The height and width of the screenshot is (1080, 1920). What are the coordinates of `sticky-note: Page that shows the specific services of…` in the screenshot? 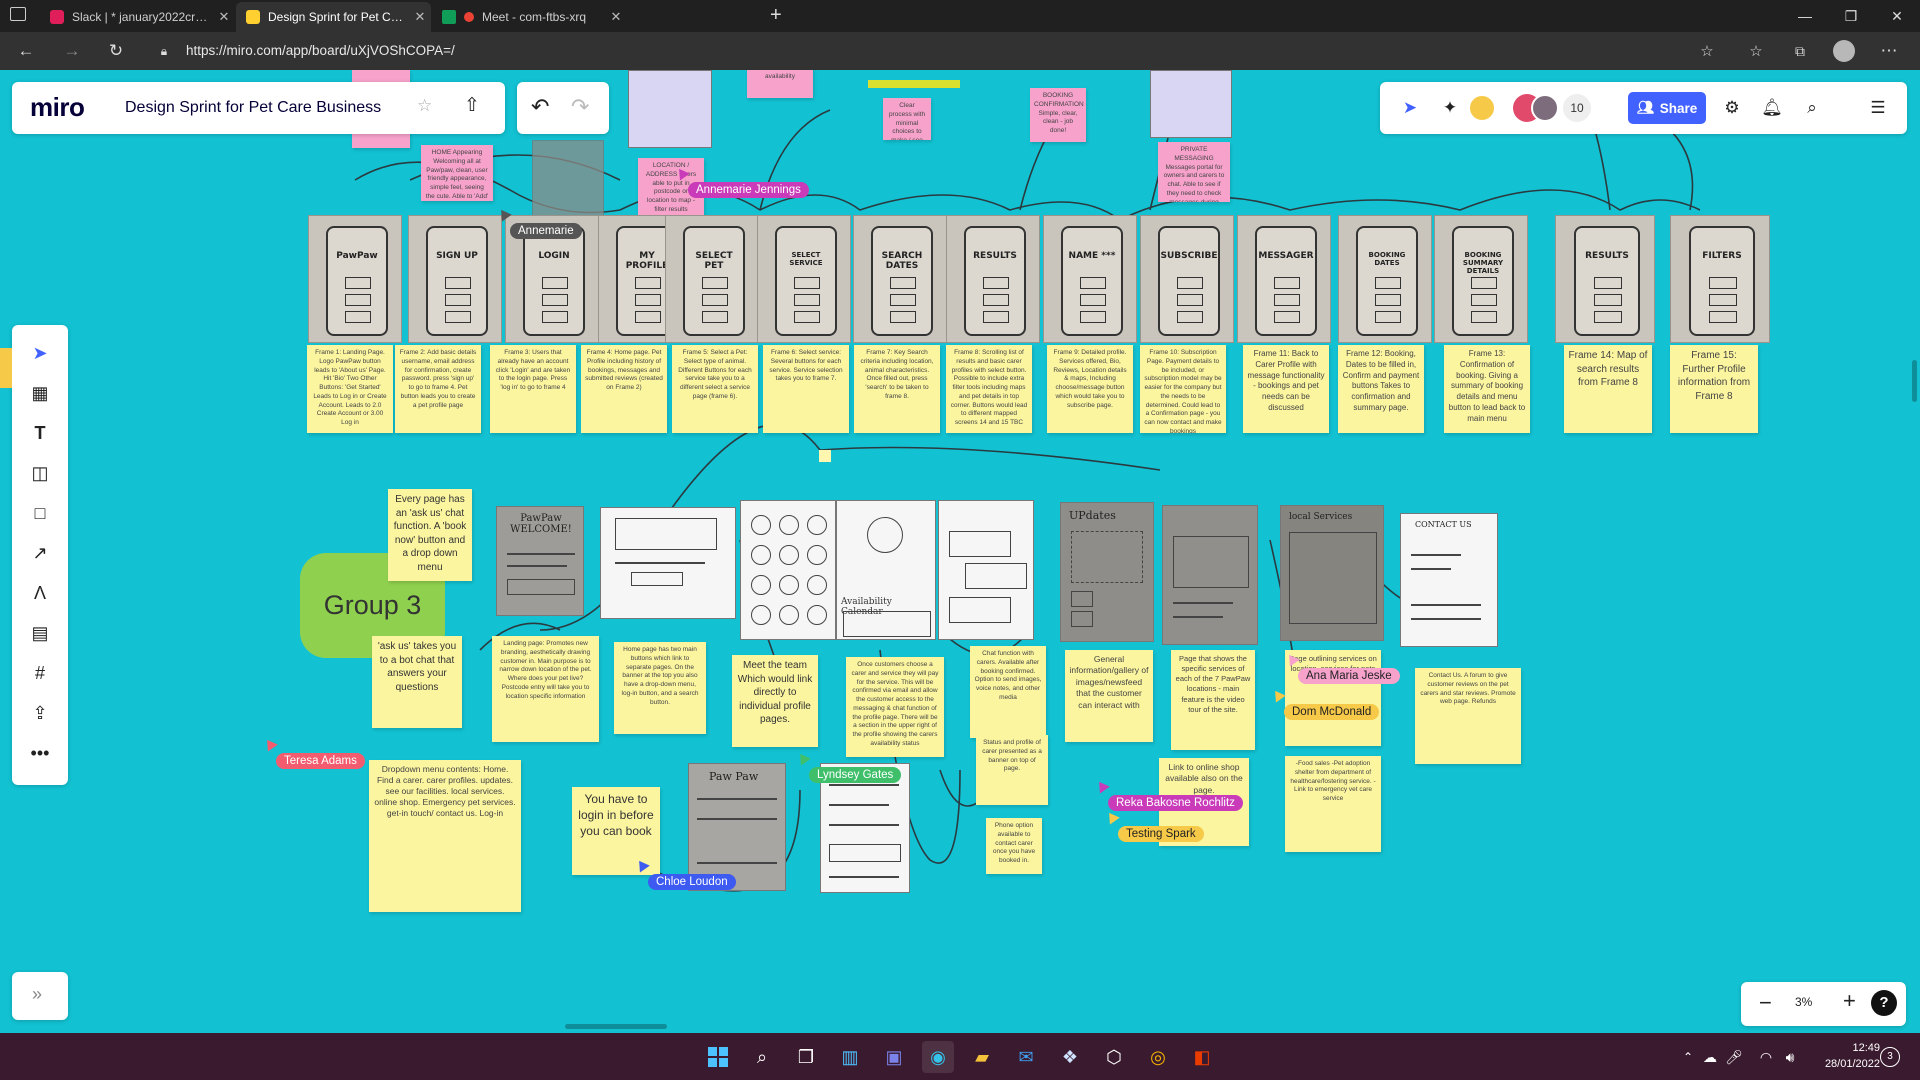 It's located at (1213, 700).